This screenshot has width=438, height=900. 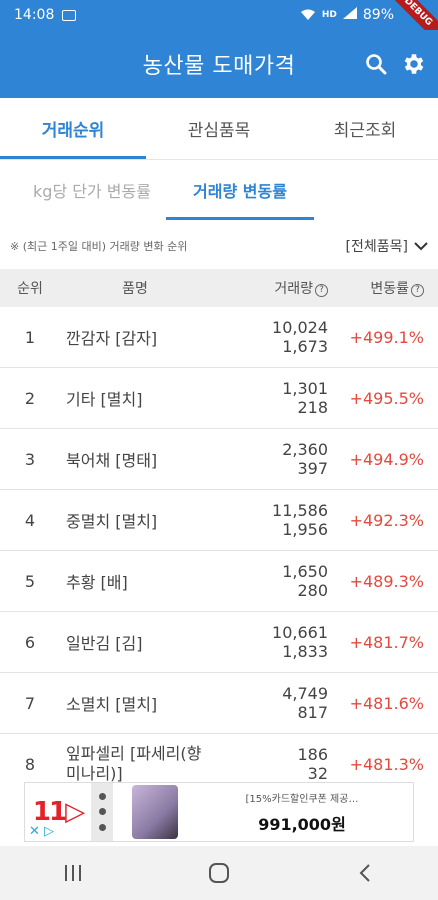 I want to click on ad-close-icon: ✕ ▷, so click(x=41, y=831).